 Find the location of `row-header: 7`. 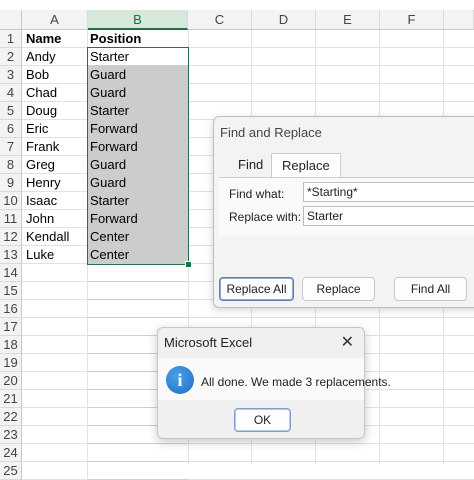

row-header: 7 is located at coordinates (11, 147).